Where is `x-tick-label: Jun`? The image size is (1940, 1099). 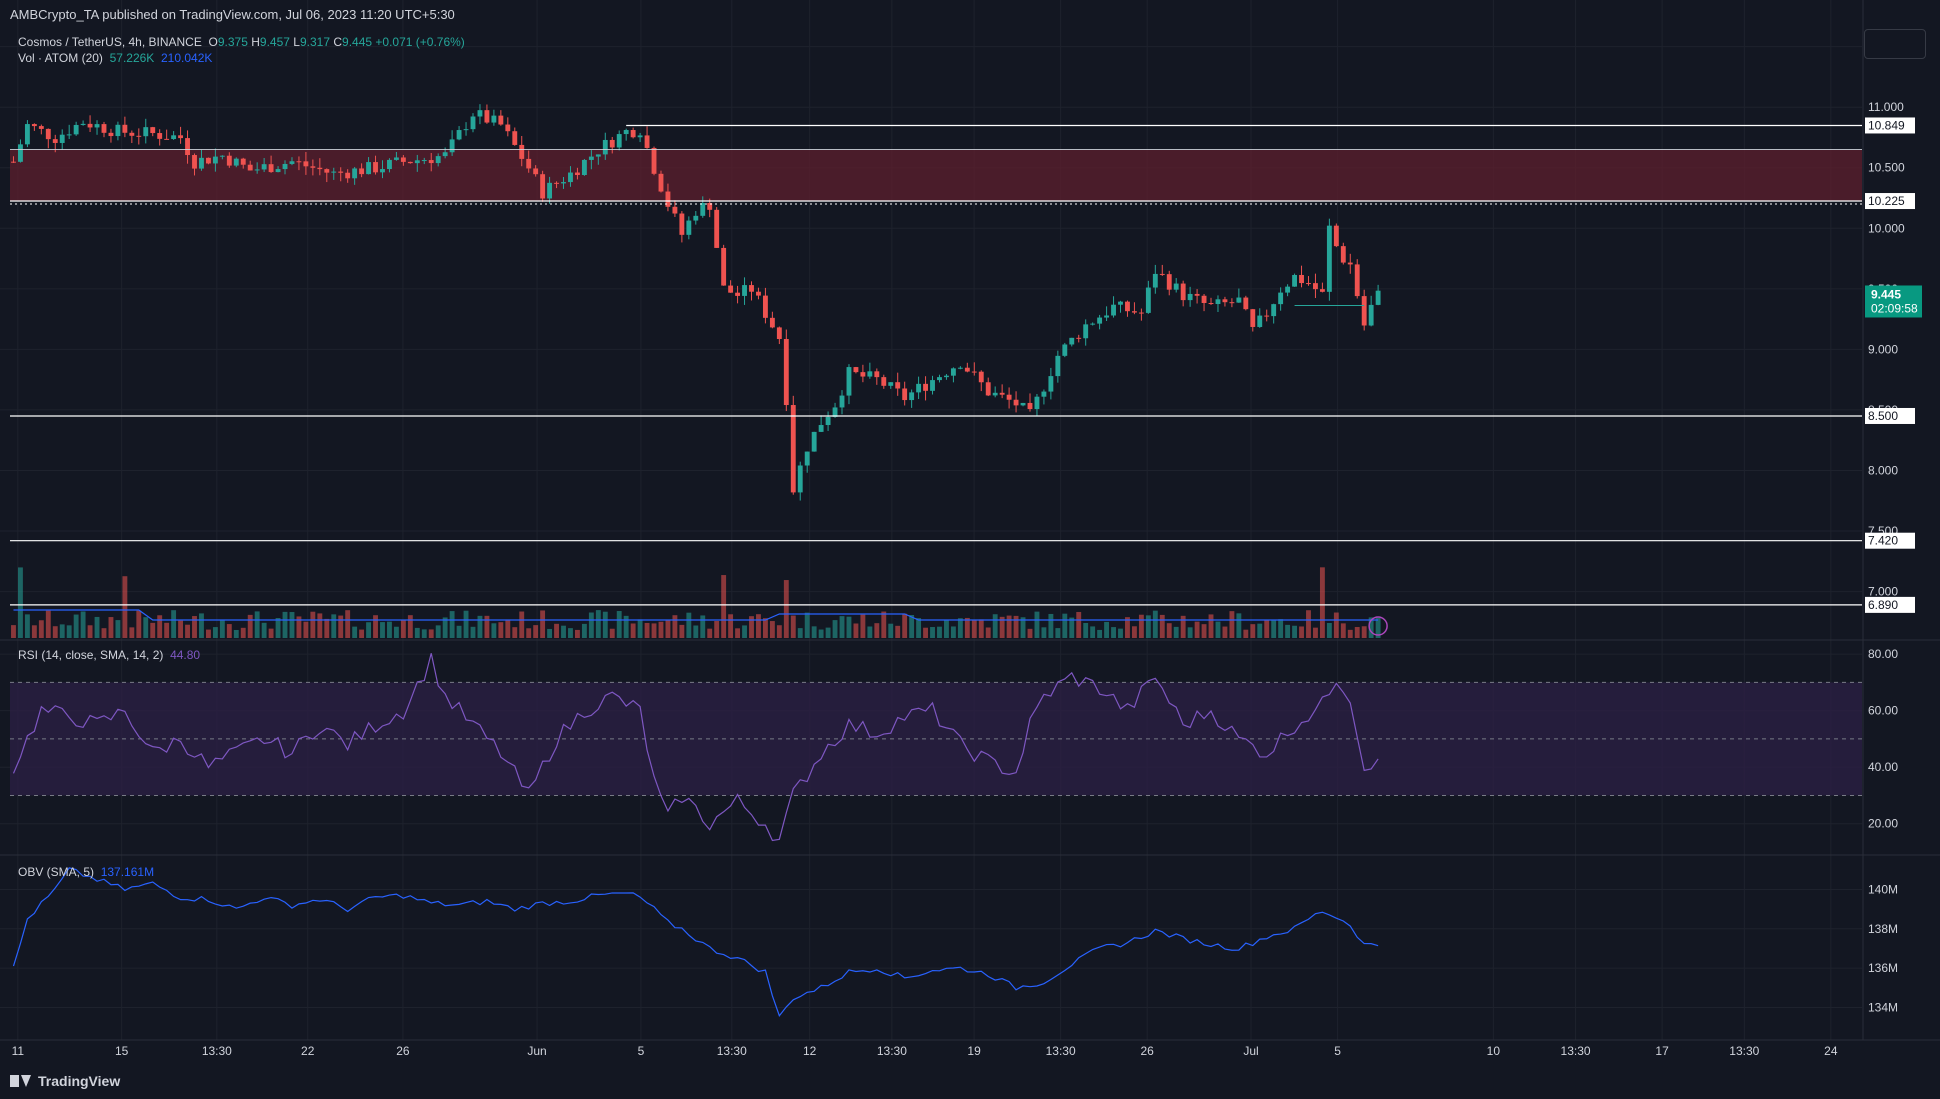 x-tick-label: Jun is located at coordinates (536, 1051).